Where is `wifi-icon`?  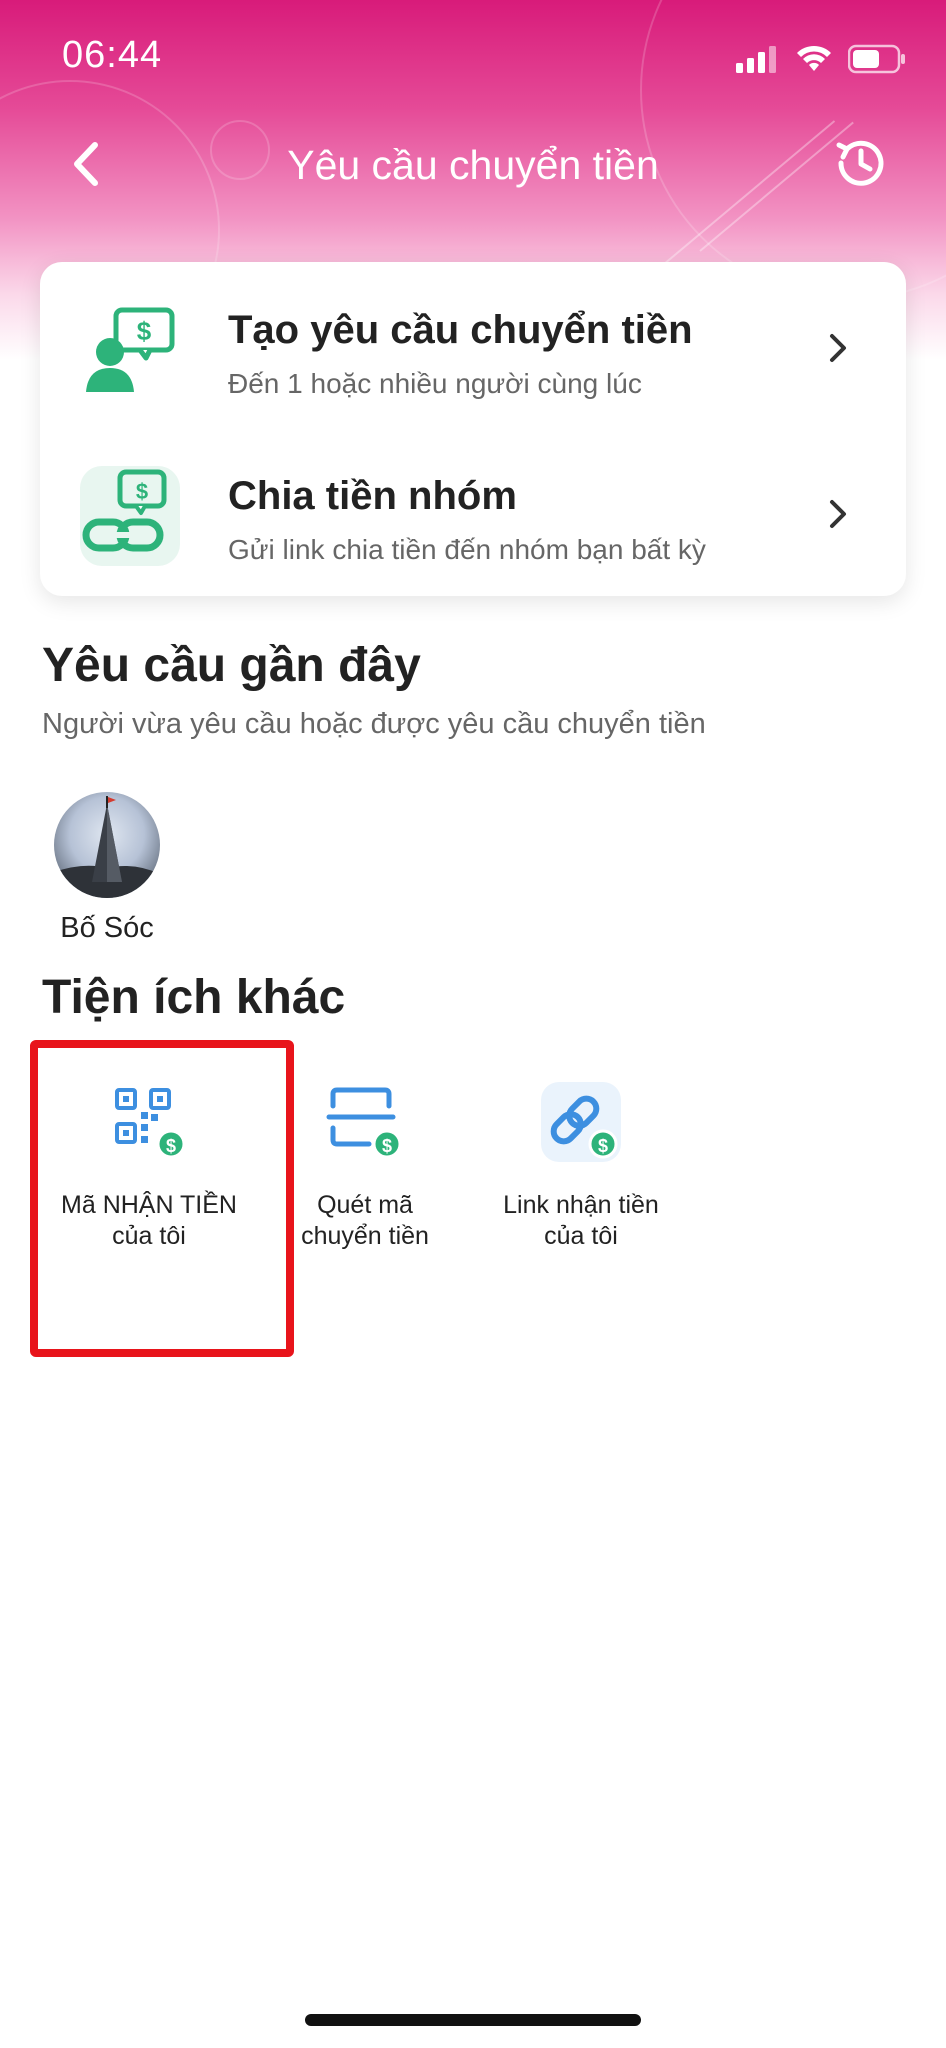 wifi-icon is located at coordinates (814, 58).